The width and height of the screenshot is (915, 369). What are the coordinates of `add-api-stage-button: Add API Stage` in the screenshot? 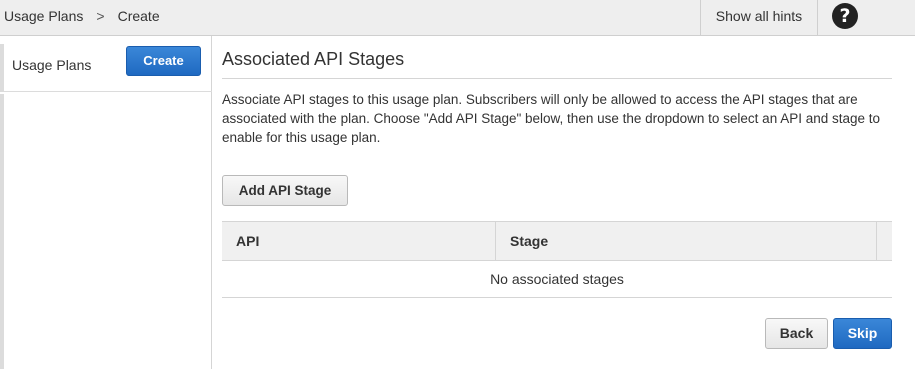 It's located at (285, 190).